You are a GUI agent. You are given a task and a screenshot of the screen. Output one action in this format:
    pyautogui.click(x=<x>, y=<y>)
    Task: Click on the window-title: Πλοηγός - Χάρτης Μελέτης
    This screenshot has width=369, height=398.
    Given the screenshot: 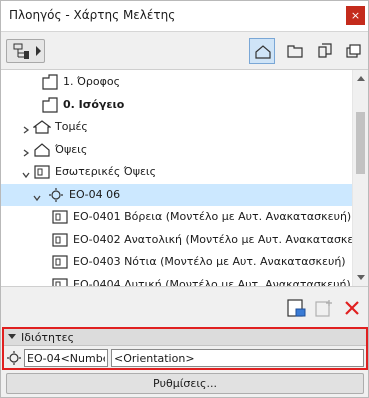 What is the action you would take?
    pyautogui.click(x=92, y=15)
    